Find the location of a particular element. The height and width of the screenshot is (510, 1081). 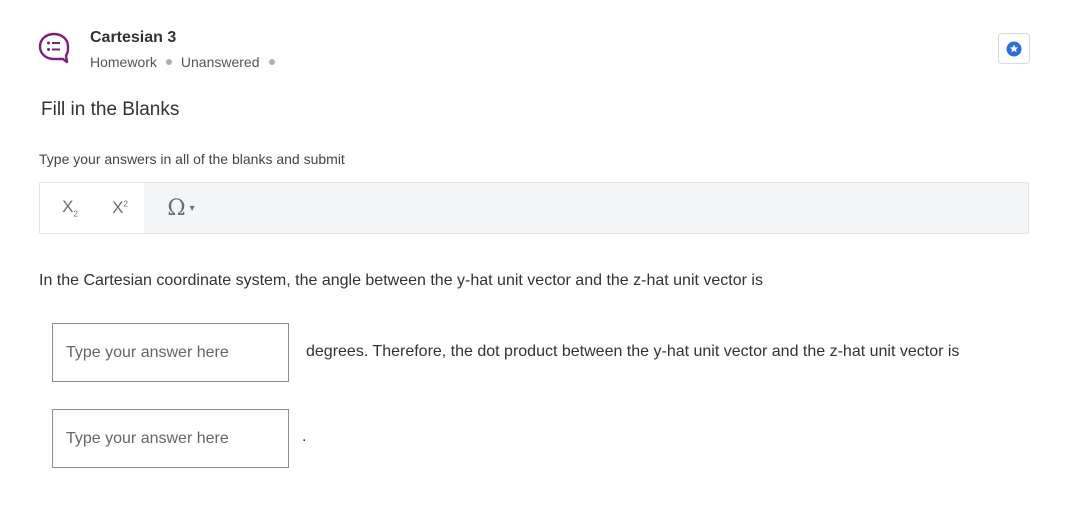

omega-icon: Ω is located at coordinates (176, 208).